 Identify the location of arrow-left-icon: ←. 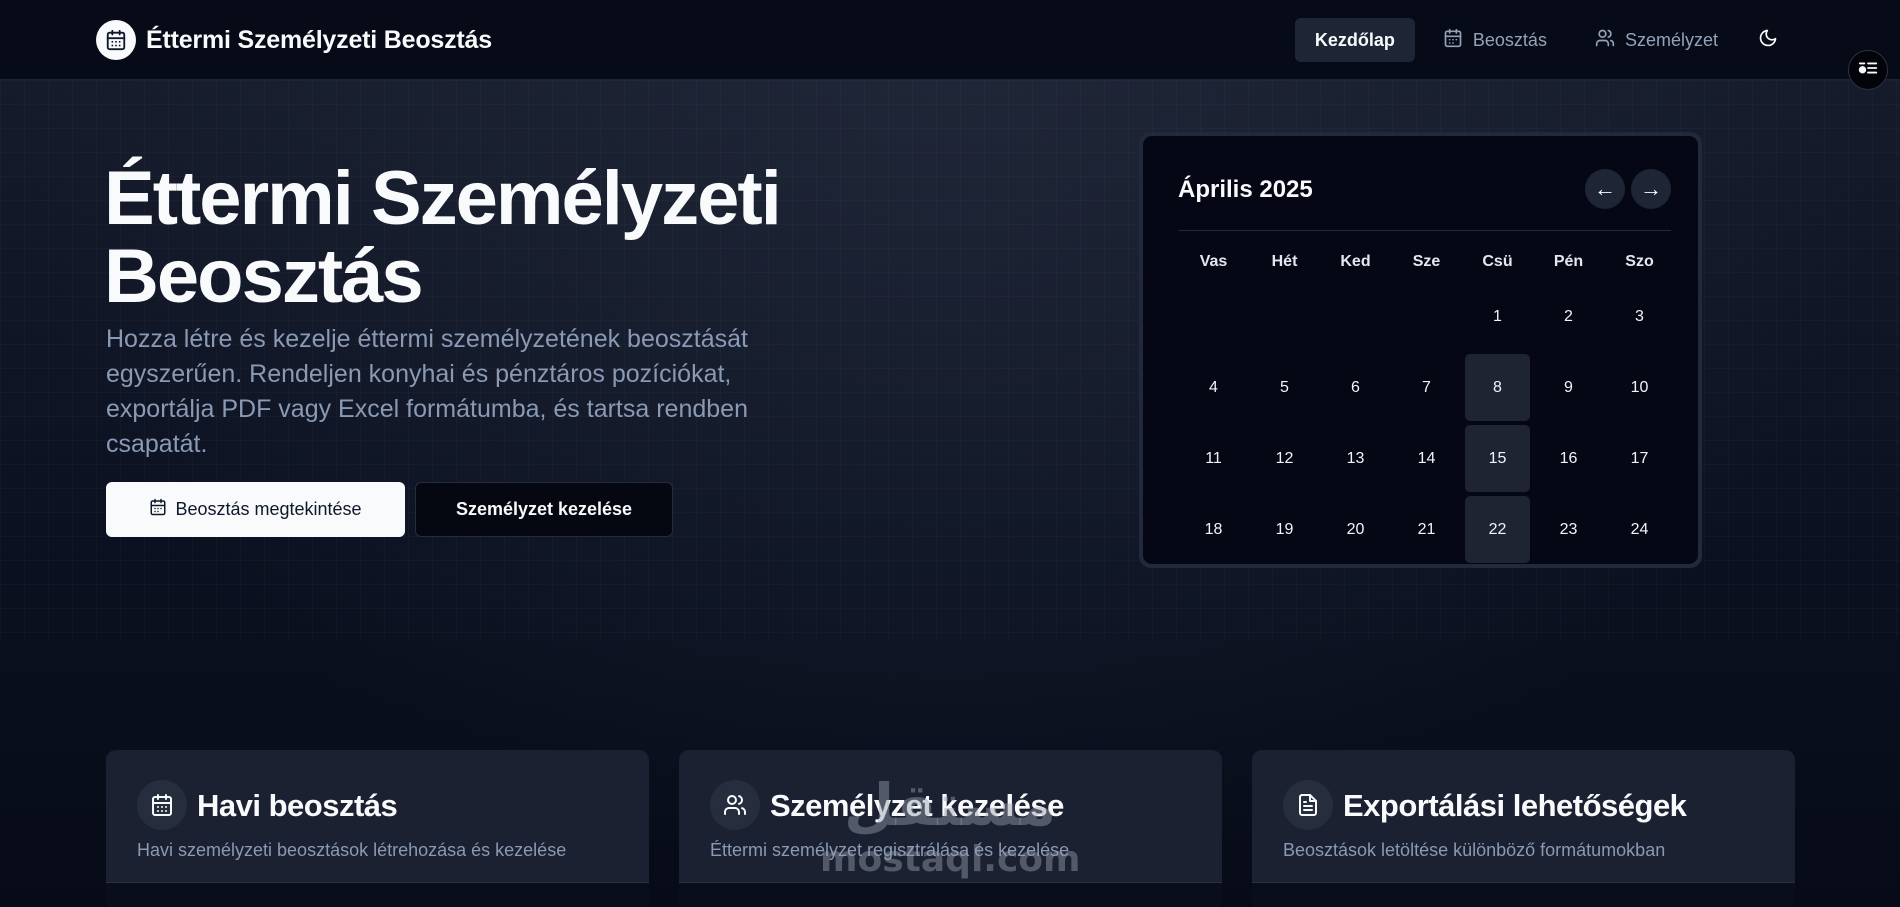
(1605, 188).